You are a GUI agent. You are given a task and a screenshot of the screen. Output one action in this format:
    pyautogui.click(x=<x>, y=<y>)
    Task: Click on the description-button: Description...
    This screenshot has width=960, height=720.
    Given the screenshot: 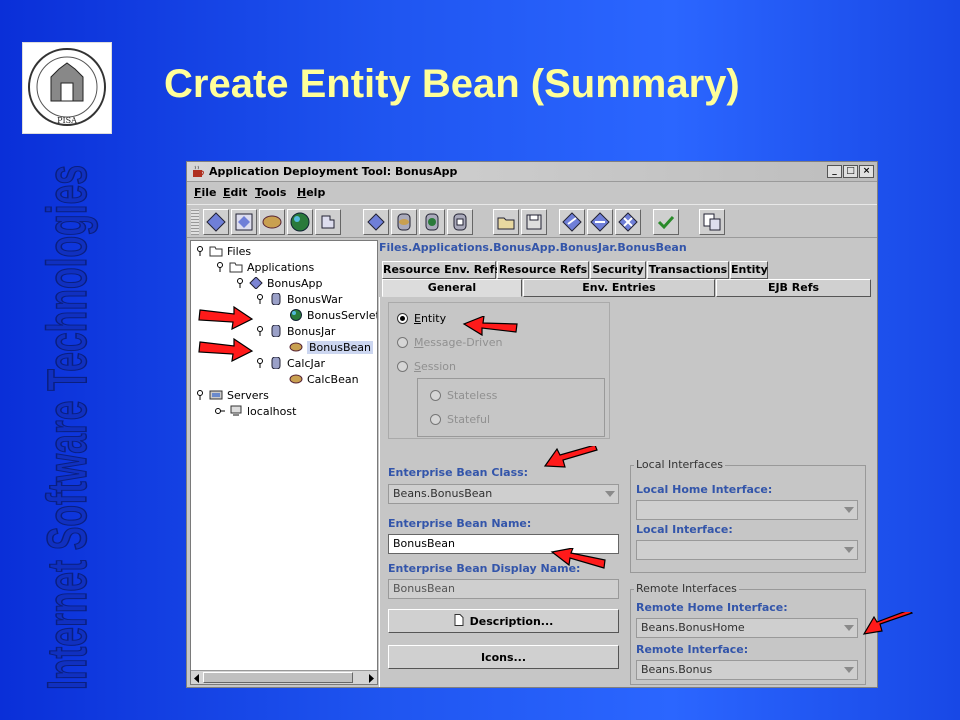 What is the action you would take?
    pyautogui.click(x=503, y=621)
    